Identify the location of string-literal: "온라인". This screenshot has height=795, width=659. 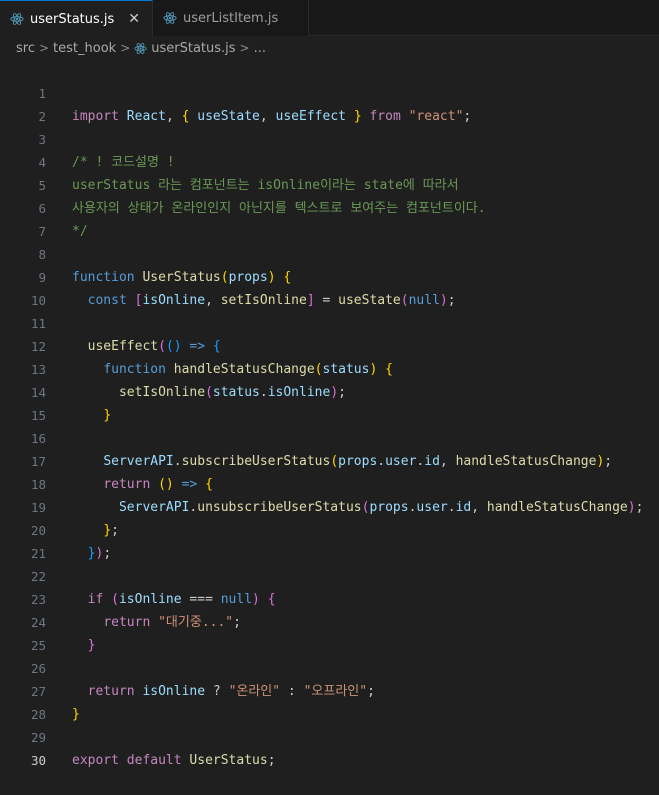
(254, 691).